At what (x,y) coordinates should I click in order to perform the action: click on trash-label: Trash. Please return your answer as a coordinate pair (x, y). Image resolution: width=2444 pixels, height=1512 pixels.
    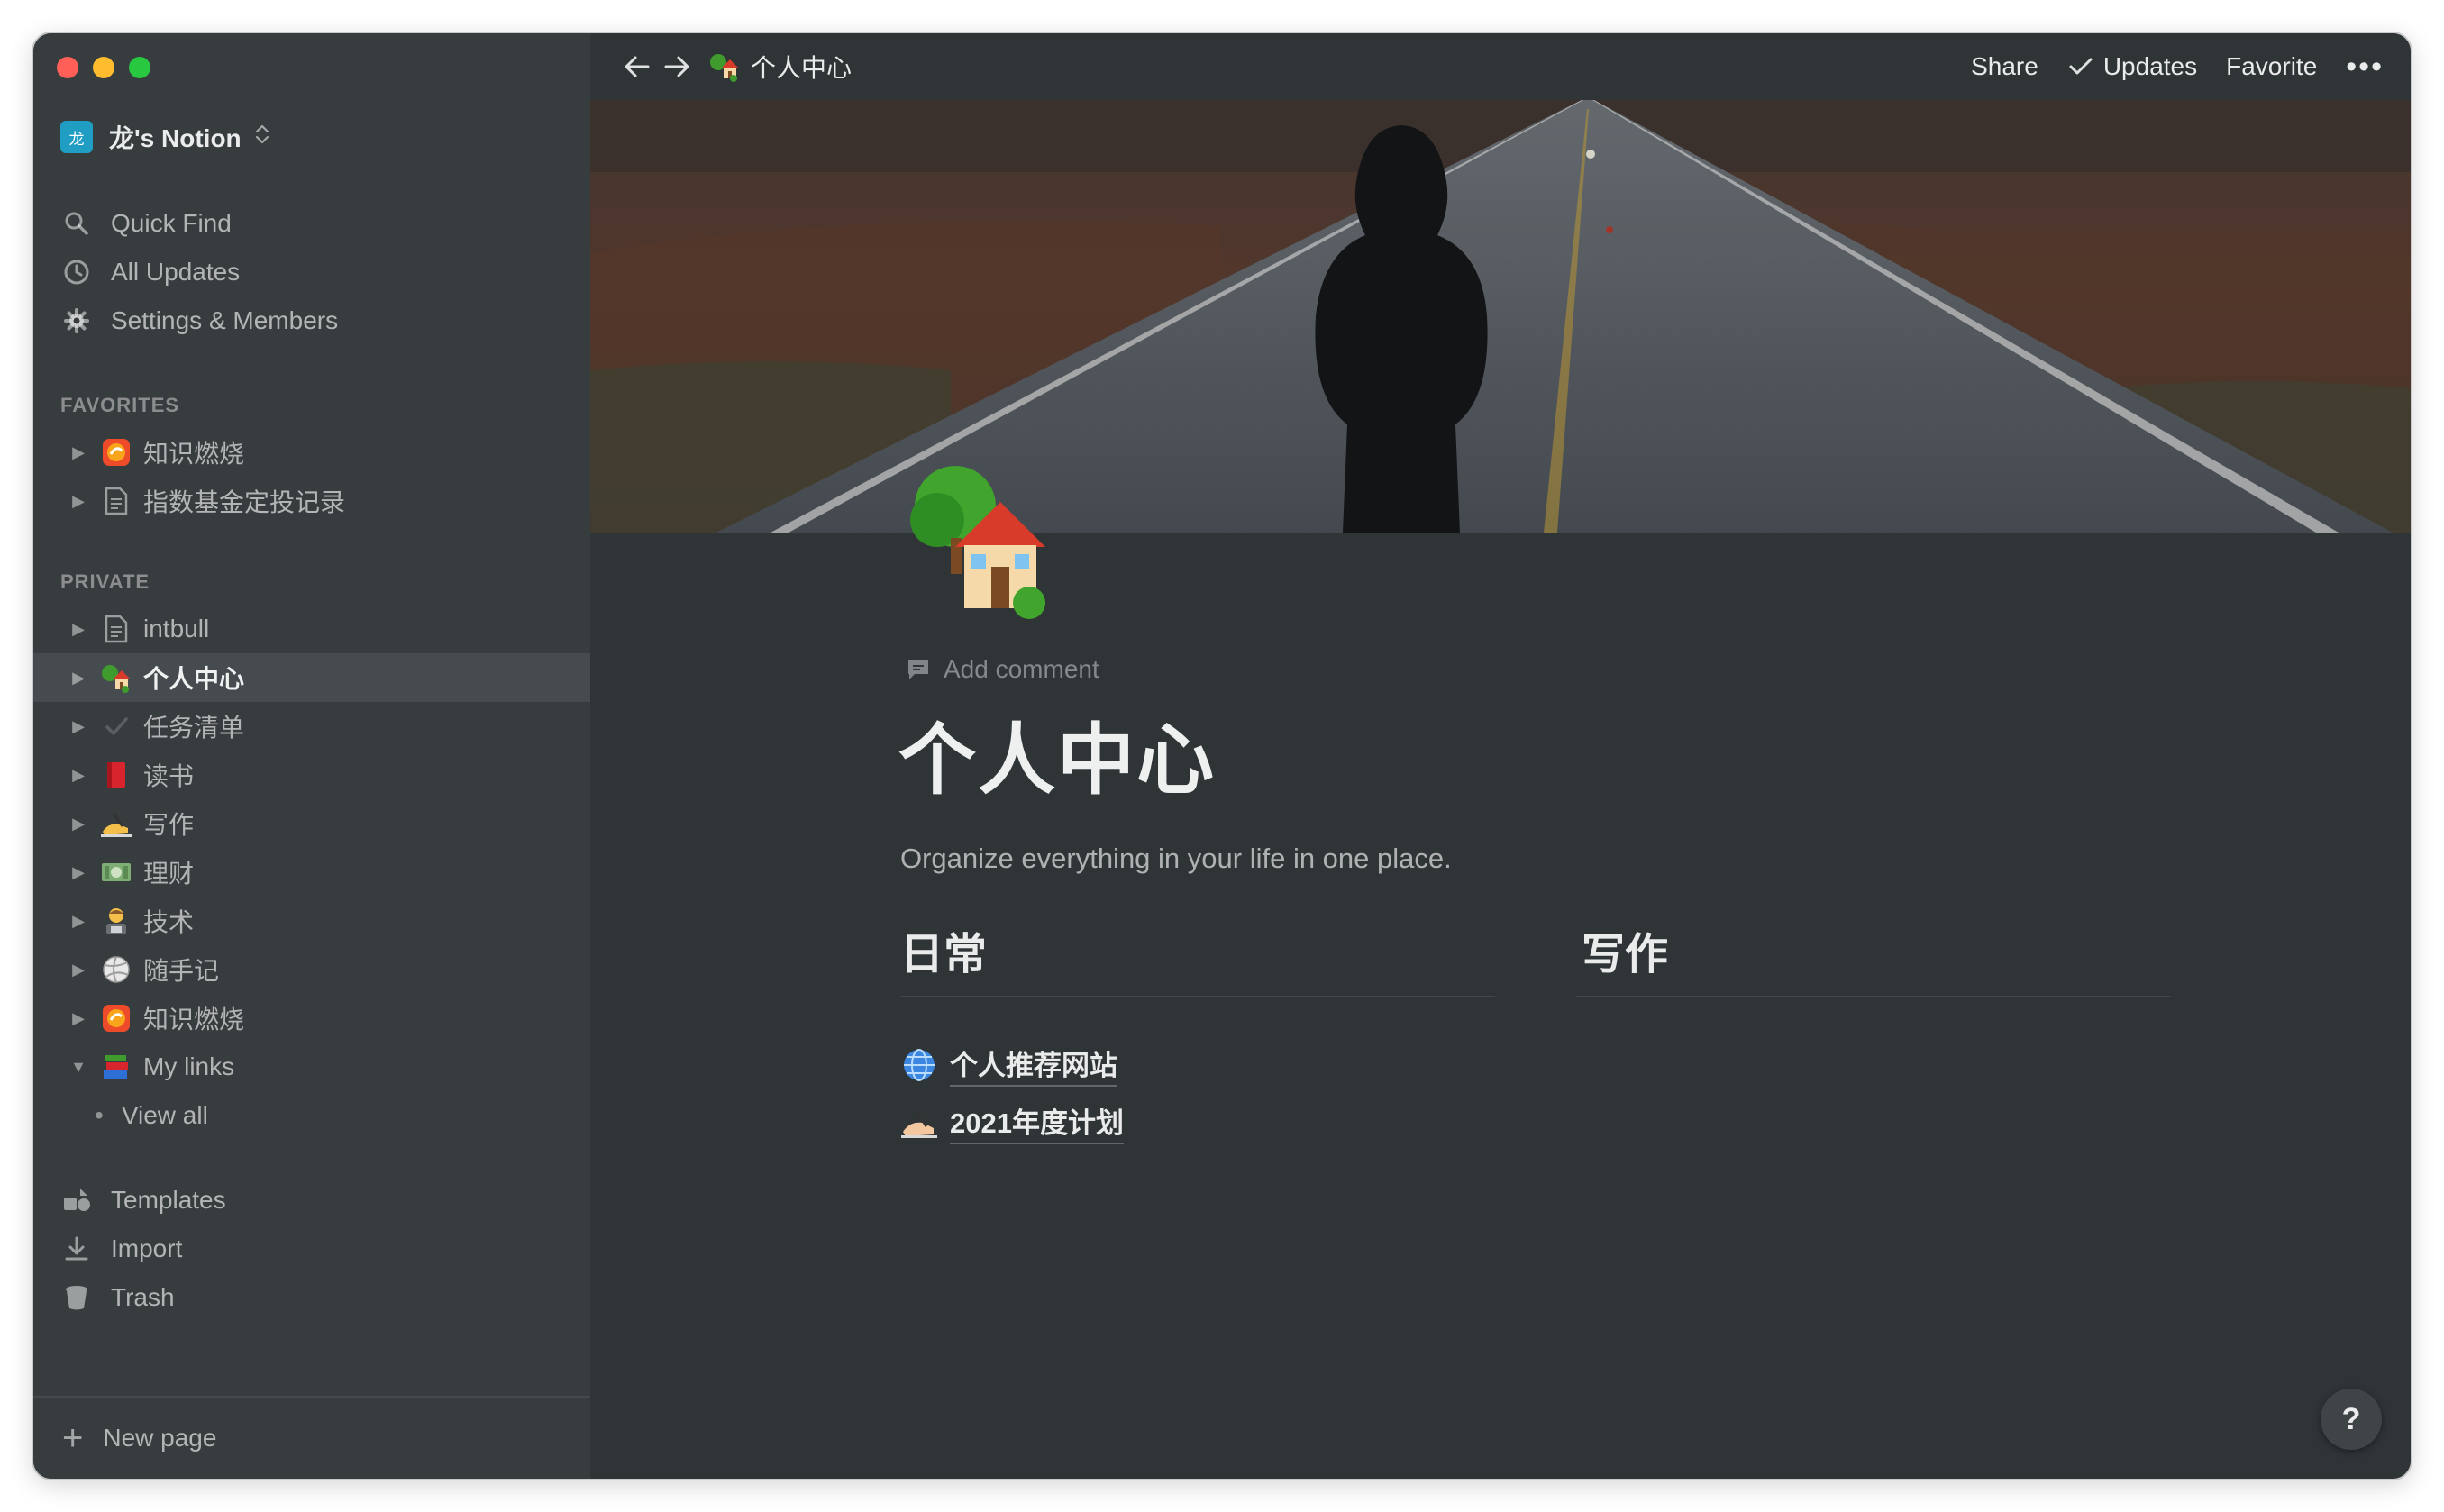
    Looking at the image, I should click on (143, 1297).